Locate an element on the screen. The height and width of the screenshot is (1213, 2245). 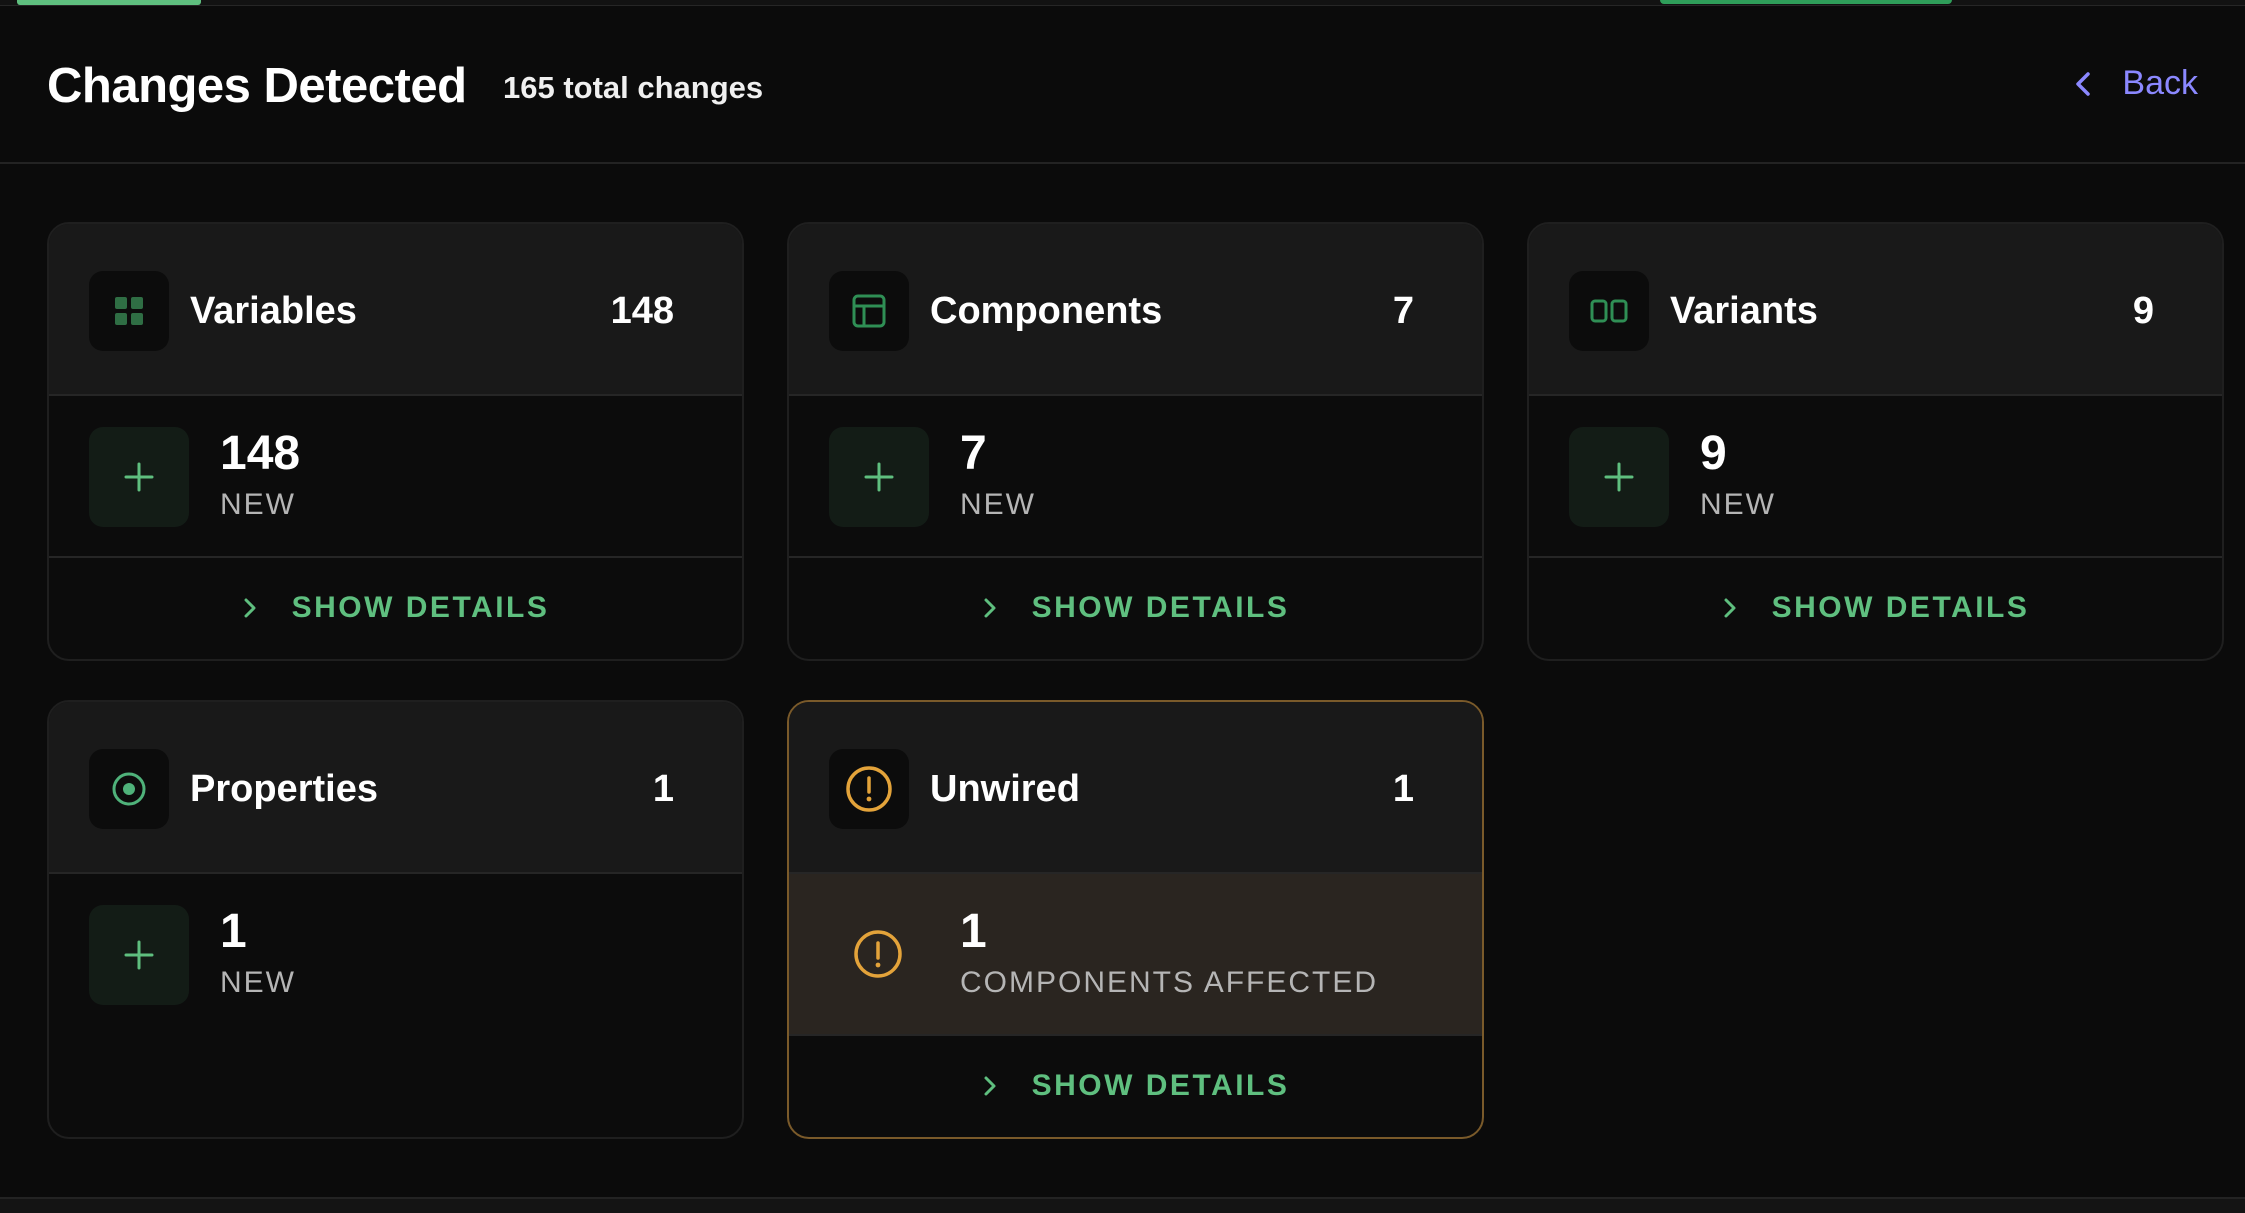
new-stat: 148 NEW is located at coordinates (395, 477).